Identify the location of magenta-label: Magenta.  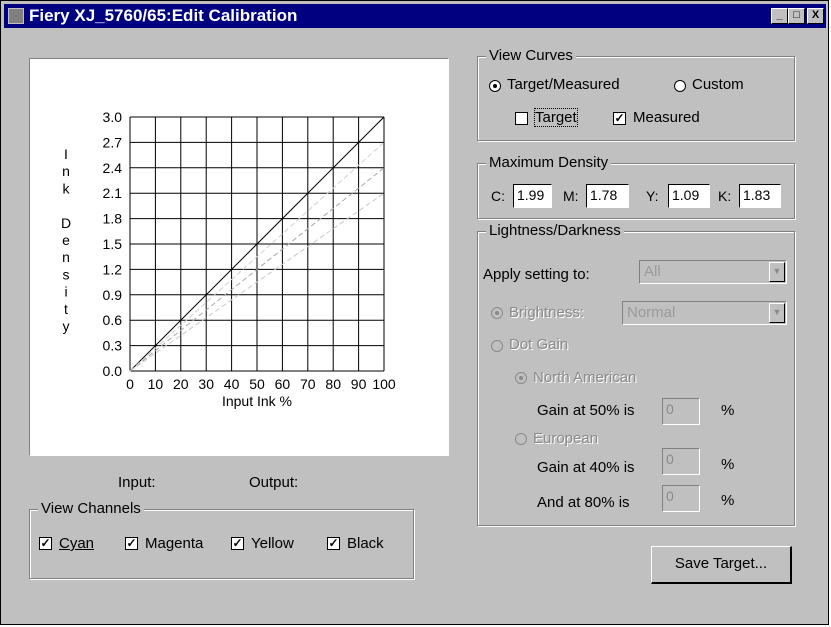
(174, 543).